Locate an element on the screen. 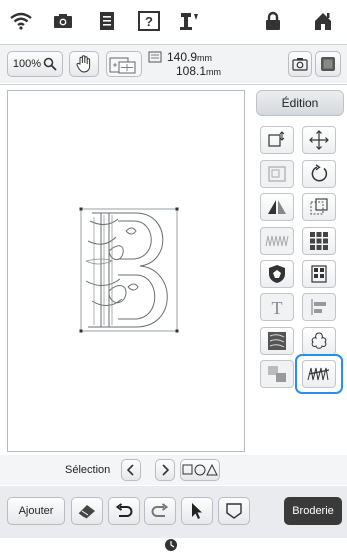  chevron-left-icon is located at coordinates (130, 470).